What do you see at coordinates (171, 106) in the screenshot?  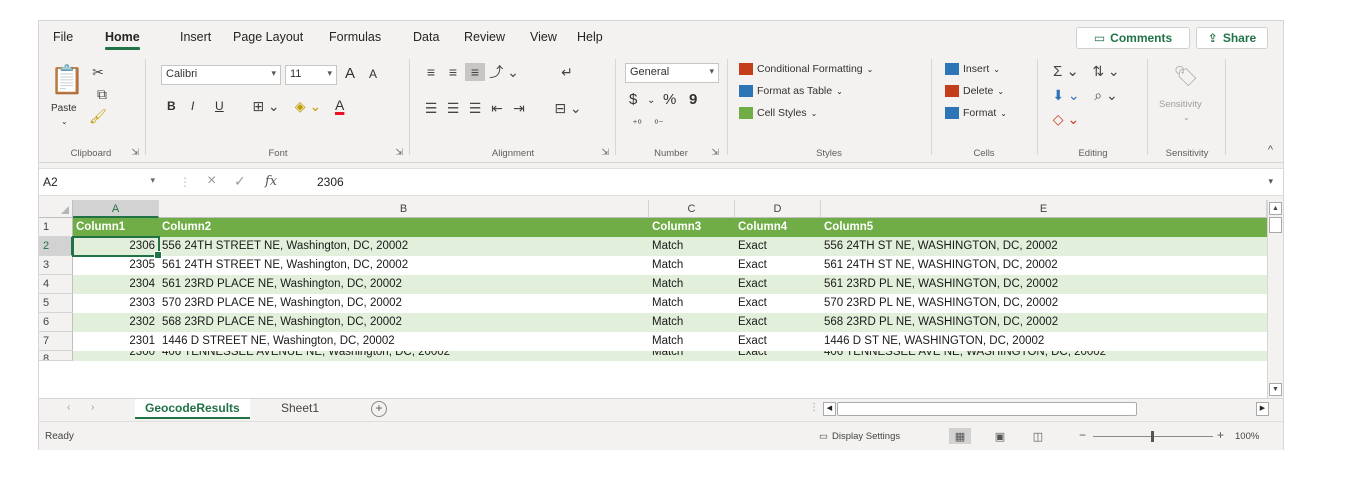 I see `bold-button: B` at bounding box center [171, 106].